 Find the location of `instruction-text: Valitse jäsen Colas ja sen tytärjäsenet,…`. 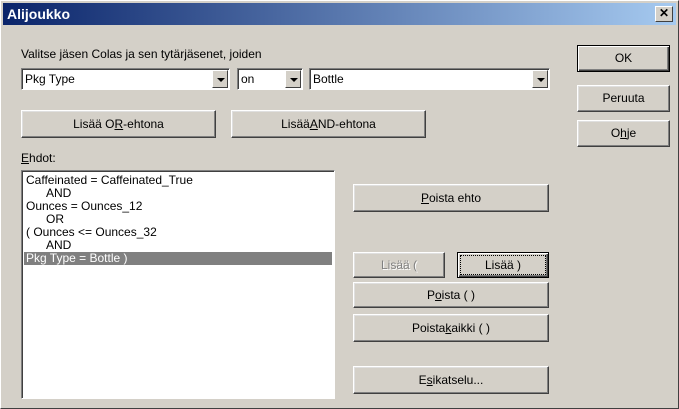

instruction-text: Valitse jäsen Colas ja sen tytärjäsenet,… is located at coordinates (141, 54).